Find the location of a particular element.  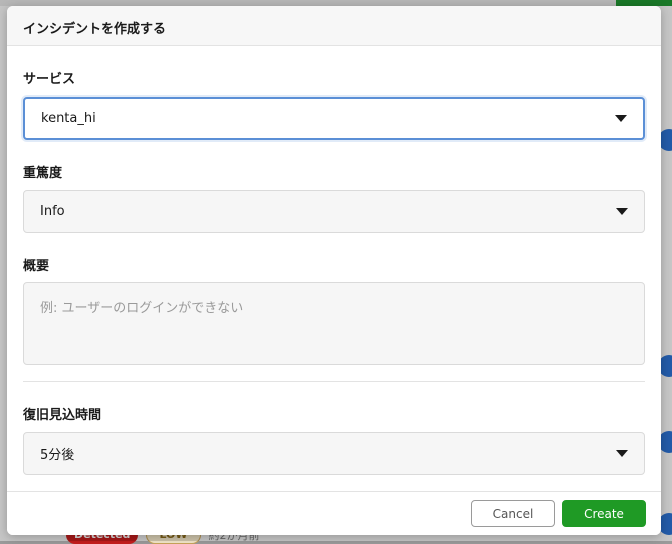

modal-footer: Cancel Create is located at coordinates (334, 513).